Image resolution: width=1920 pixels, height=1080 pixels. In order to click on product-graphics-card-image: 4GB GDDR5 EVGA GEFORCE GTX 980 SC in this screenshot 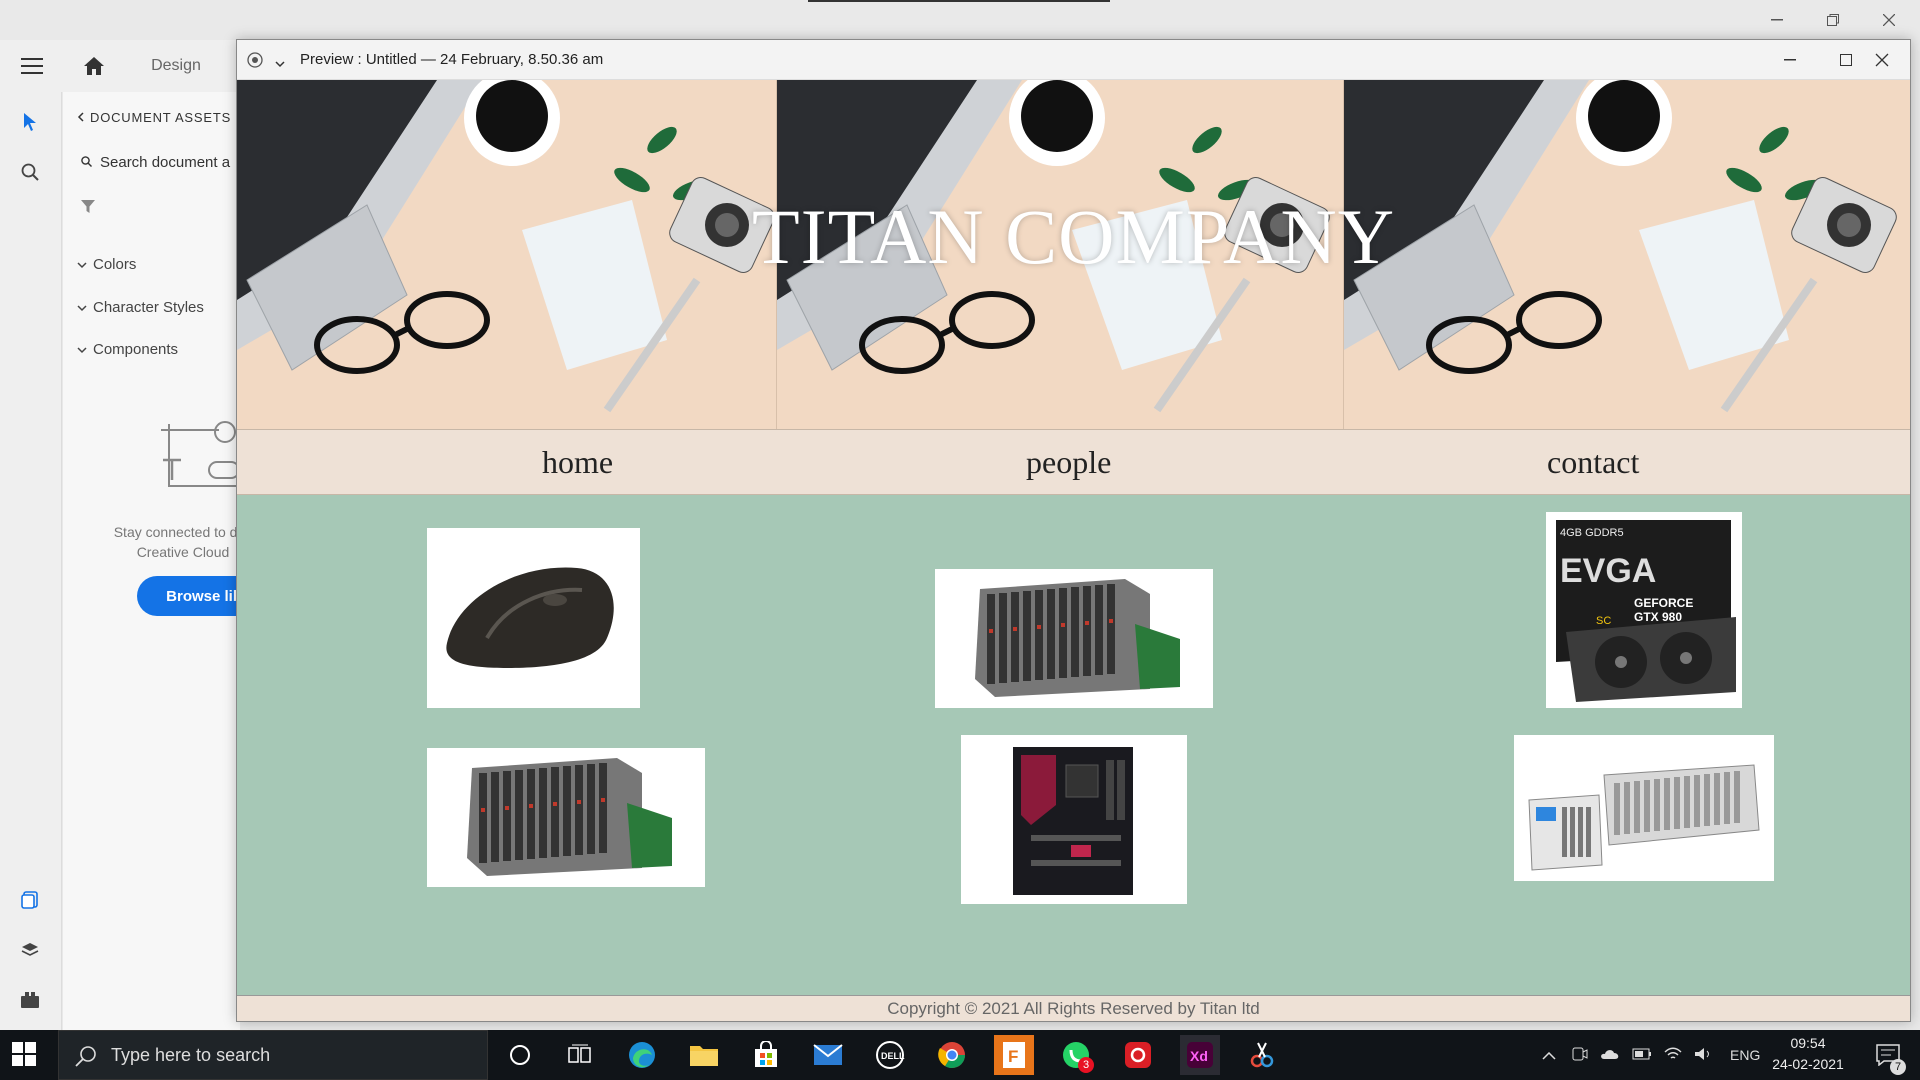, I will do `click(1644, 610)`.